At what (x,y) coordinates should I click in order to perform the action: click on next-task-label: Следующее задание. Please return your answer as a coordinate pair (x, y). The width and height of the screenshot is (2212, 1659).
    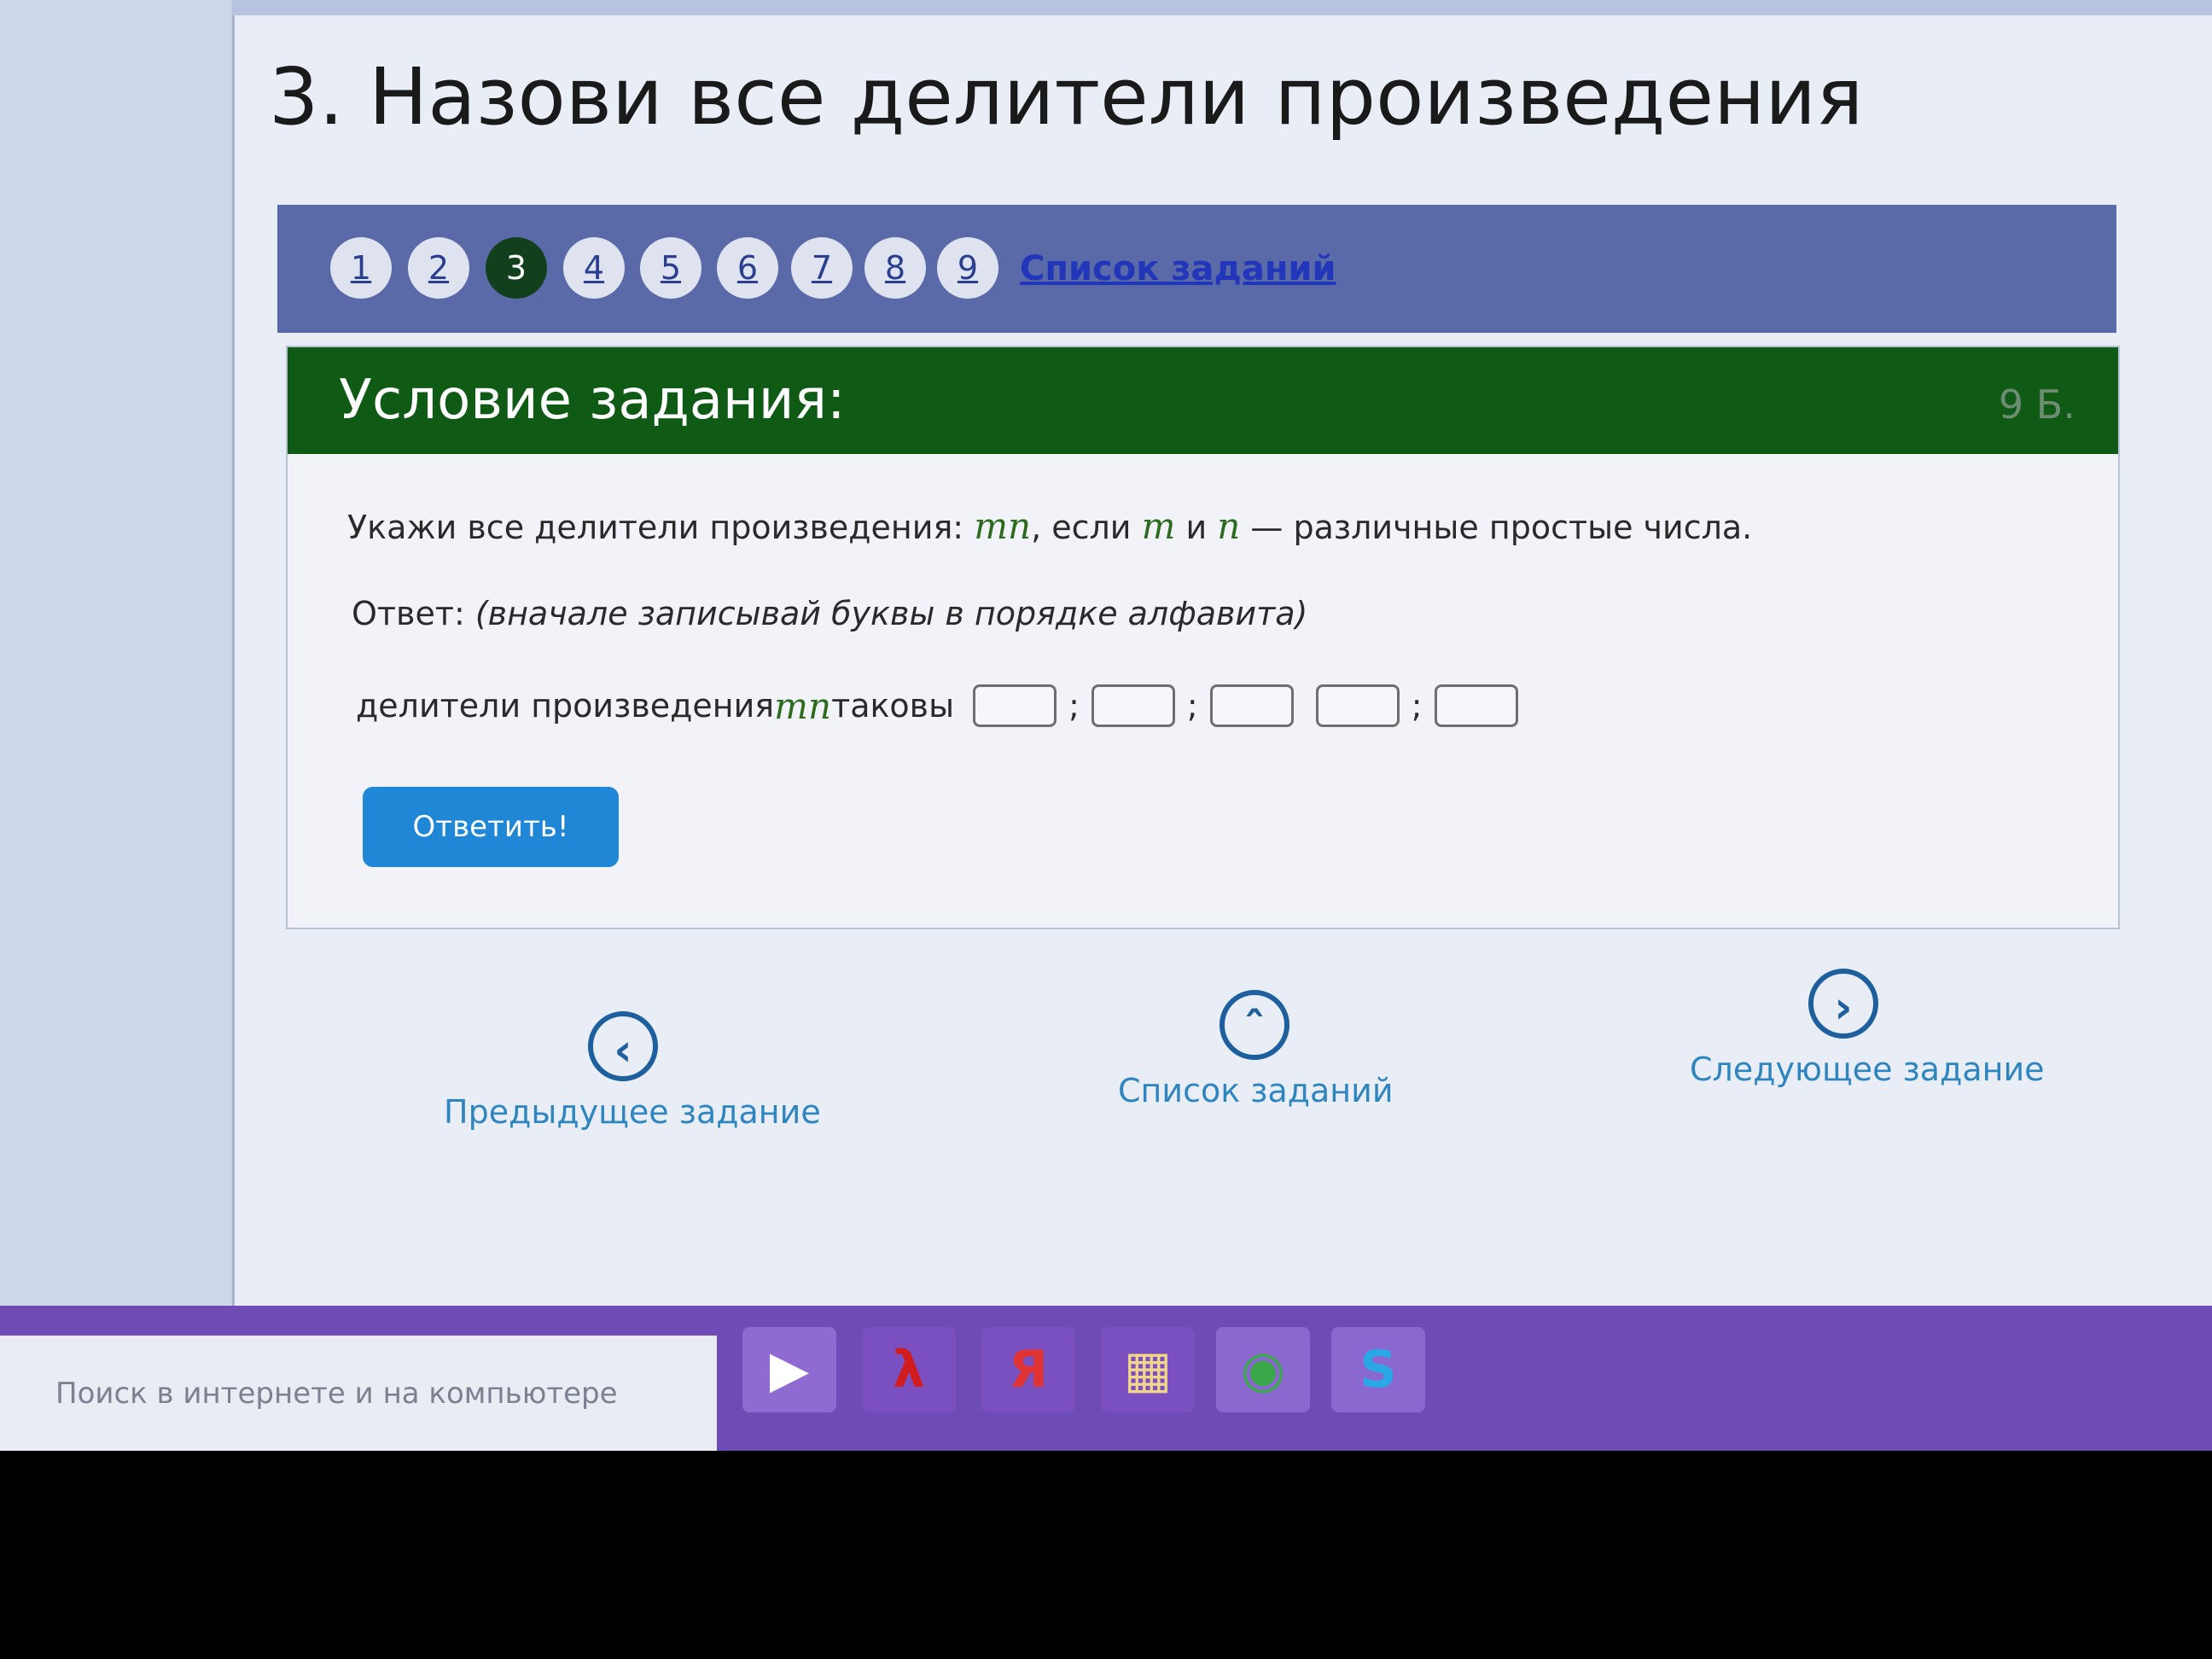
    Looking at the image, I should click on (1867, 1069).